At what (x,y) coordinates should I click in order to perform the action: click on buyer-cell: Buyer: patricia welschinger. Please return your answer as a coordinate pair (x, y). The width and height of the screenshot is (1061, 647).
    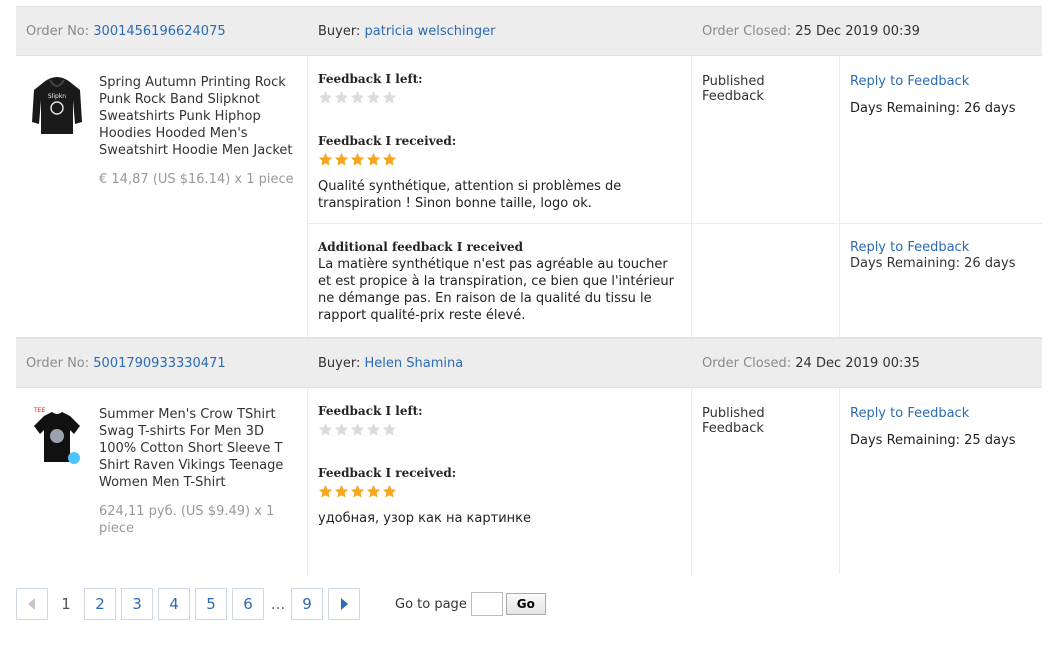
    Looking at the image, I should click on (500, 31).